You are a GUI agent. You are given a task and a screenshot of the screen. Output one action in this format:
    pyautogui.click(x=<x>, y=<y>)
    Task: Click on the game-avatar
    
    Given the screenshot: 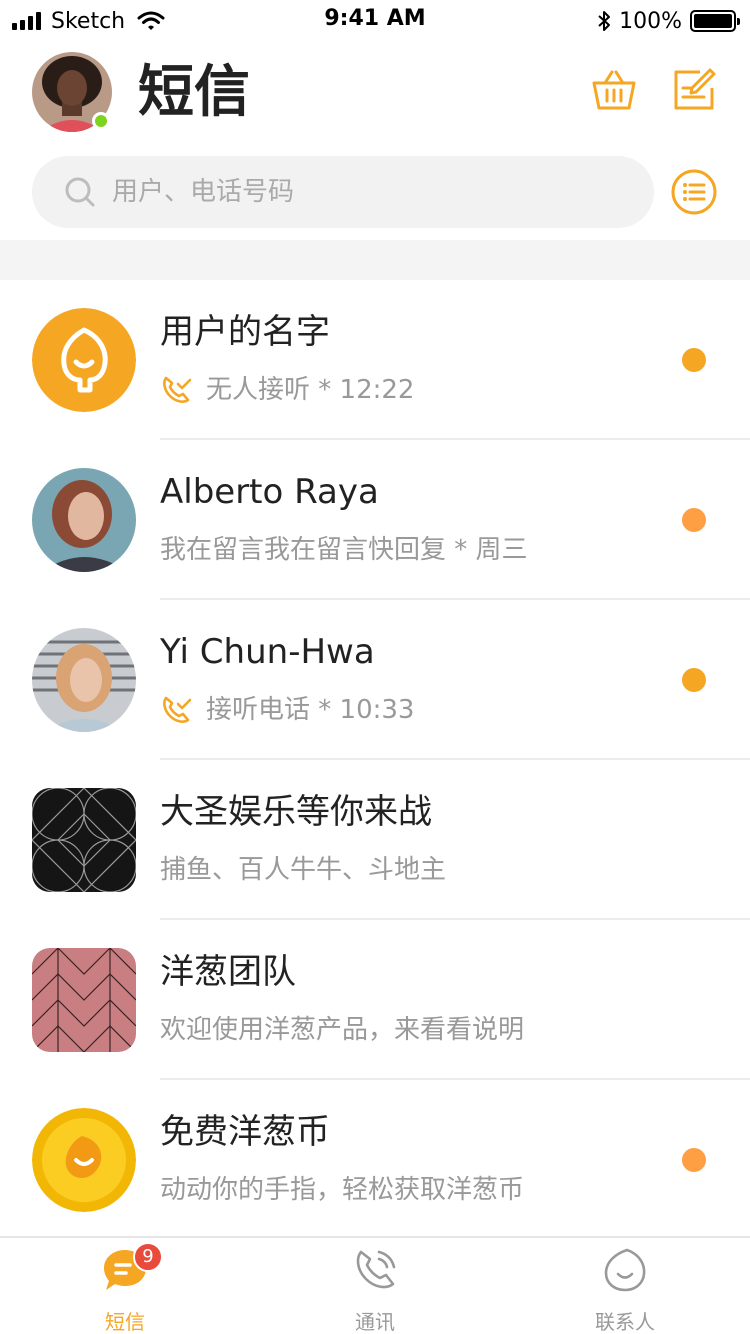 What is the action you would take?
    pyautogui.click(x=84, y=840)
    